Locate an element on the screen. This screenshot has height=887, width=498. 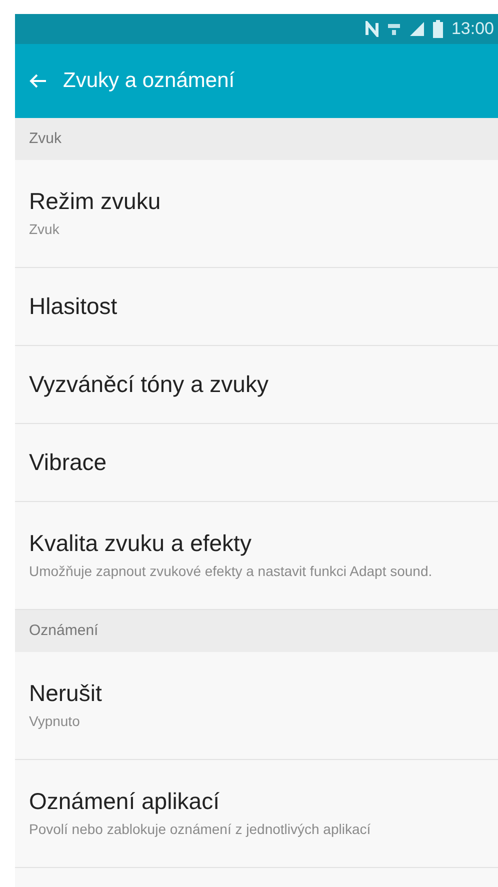
settings-item: Nerušit Vypnuto is located at coordinates (256, 706).